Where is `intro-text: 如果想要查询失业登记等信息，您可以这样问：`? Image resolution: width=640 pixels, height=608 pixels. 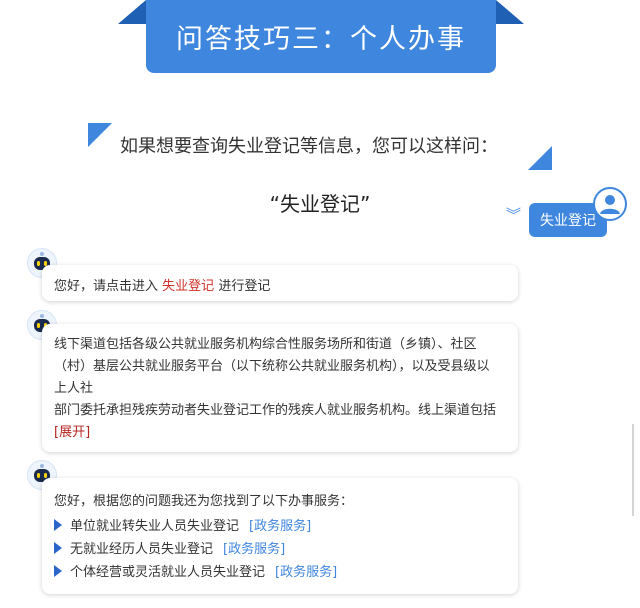
intro-text: 如果想要查询失业登记等信息，您可以这样问： is located at coordinates (309, 146).